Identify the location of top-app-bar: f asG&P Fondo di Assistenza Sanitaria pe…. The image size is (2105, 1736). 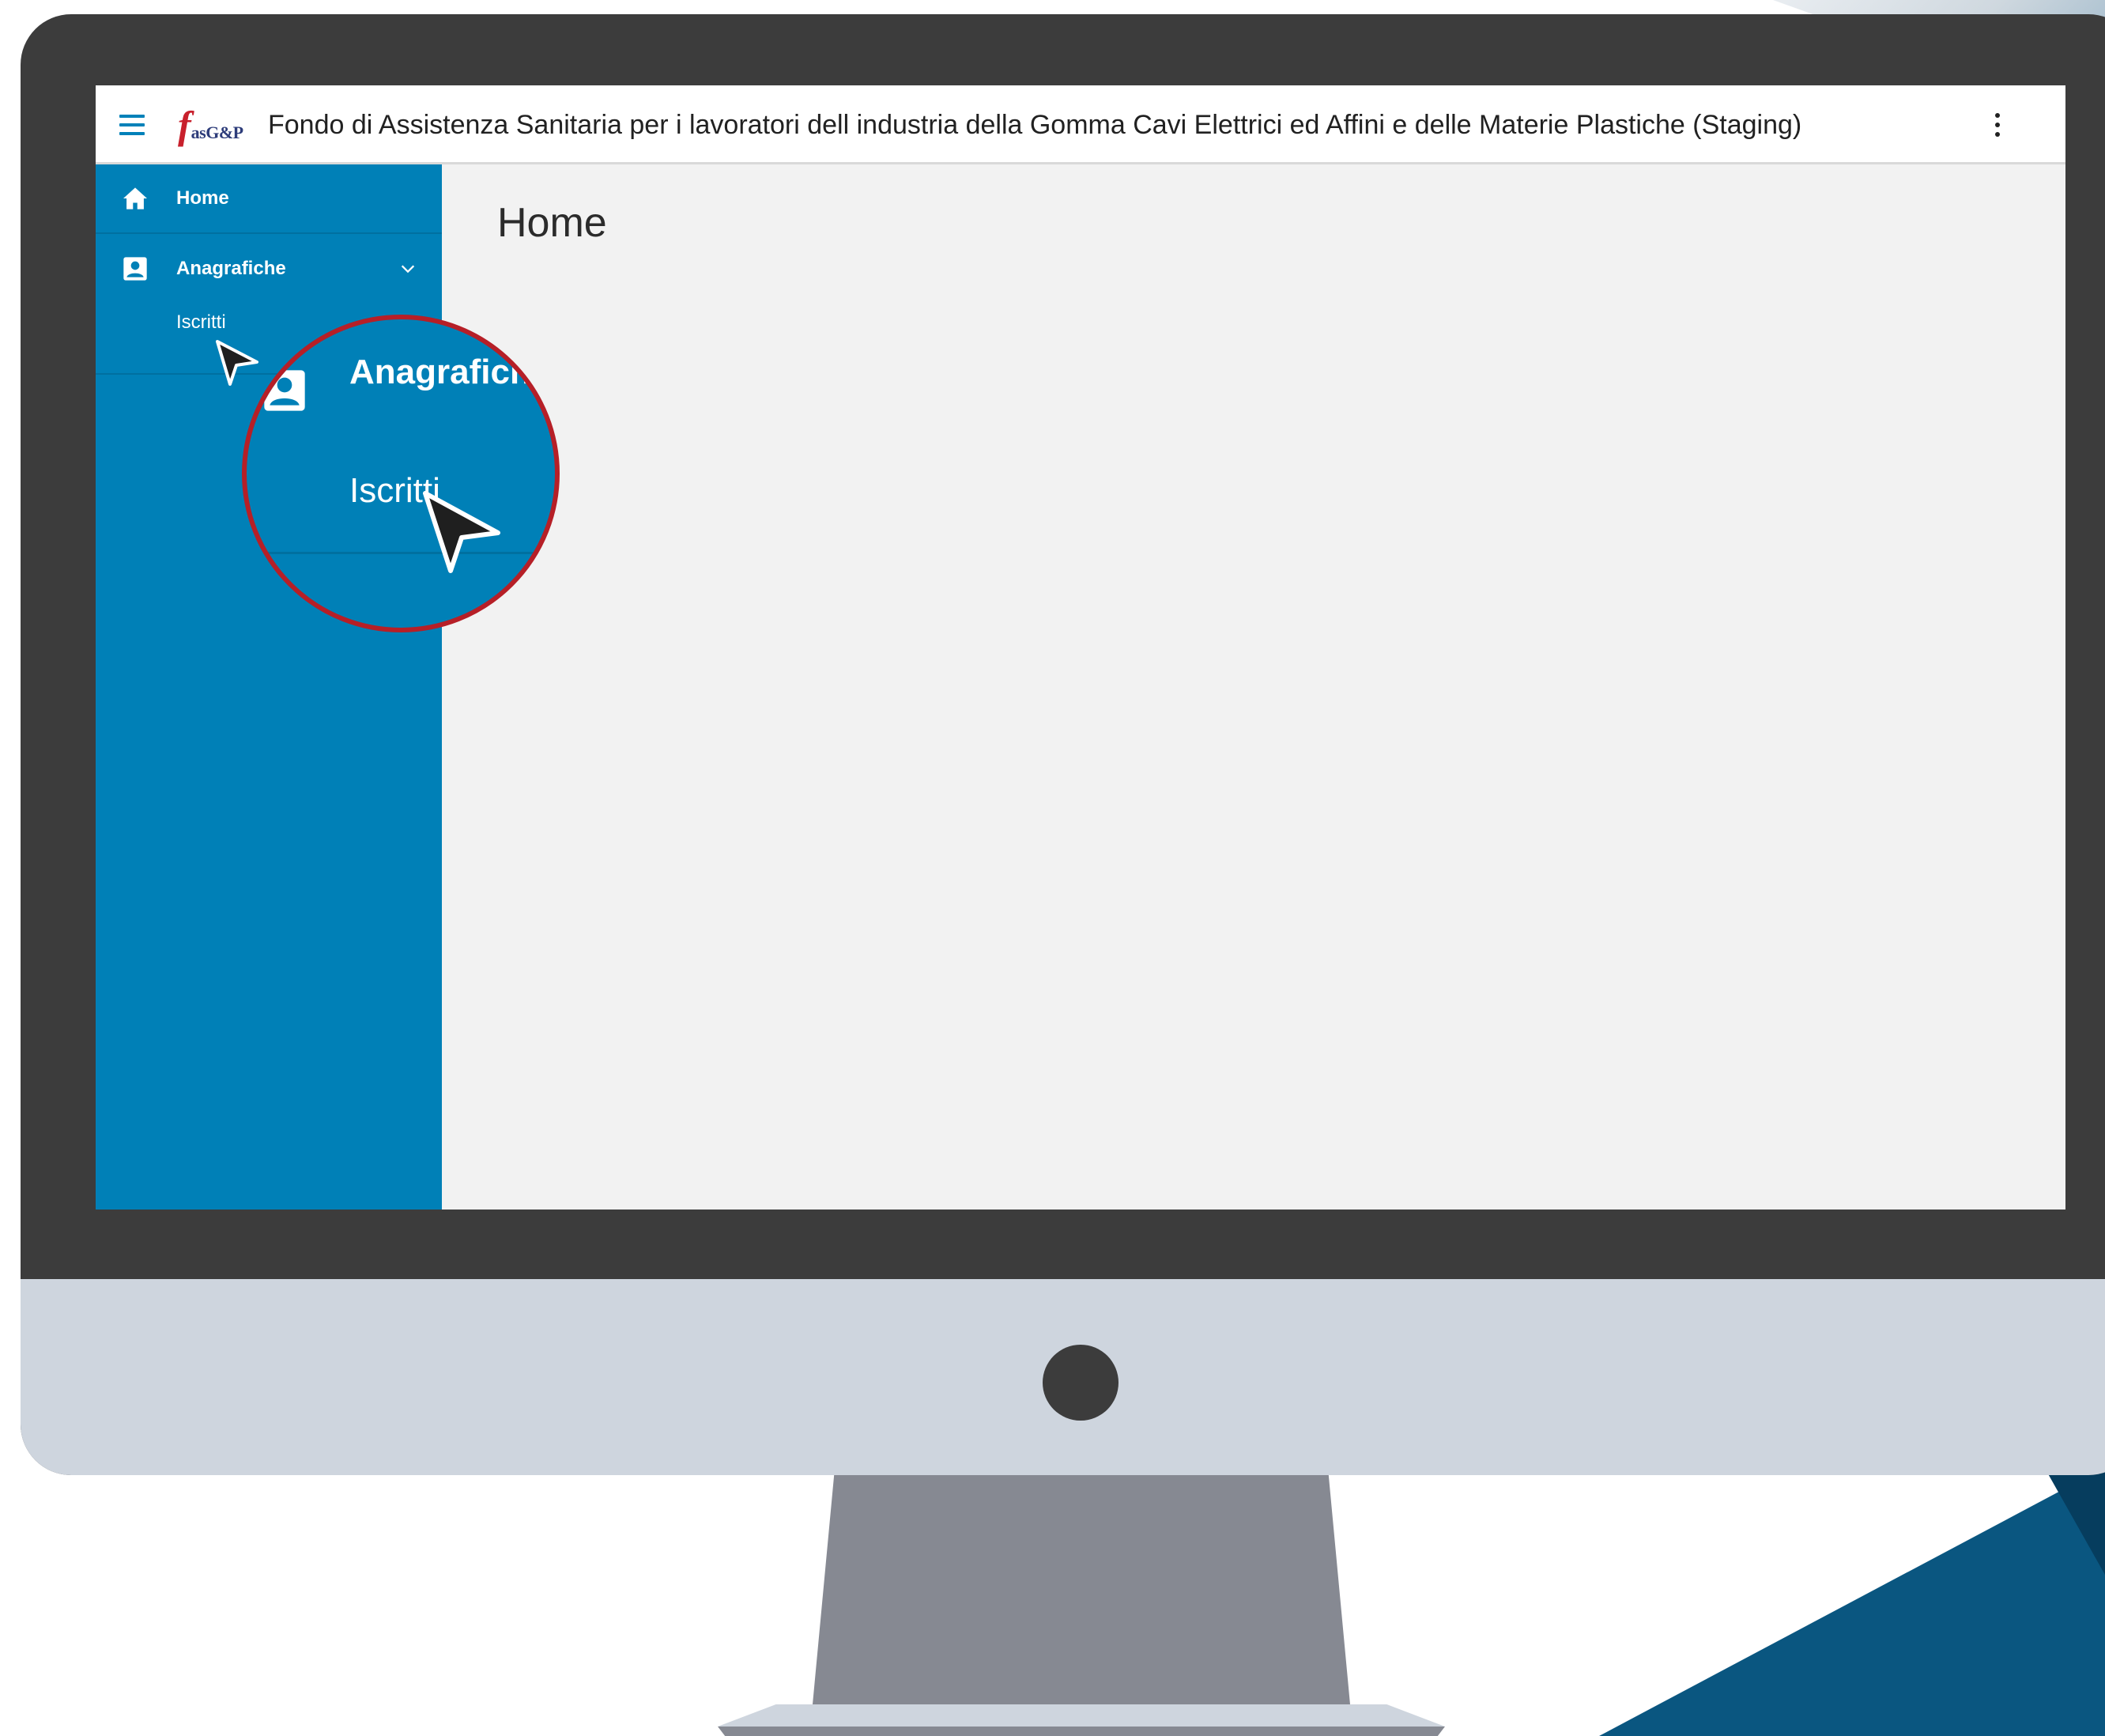
(1080, 124).